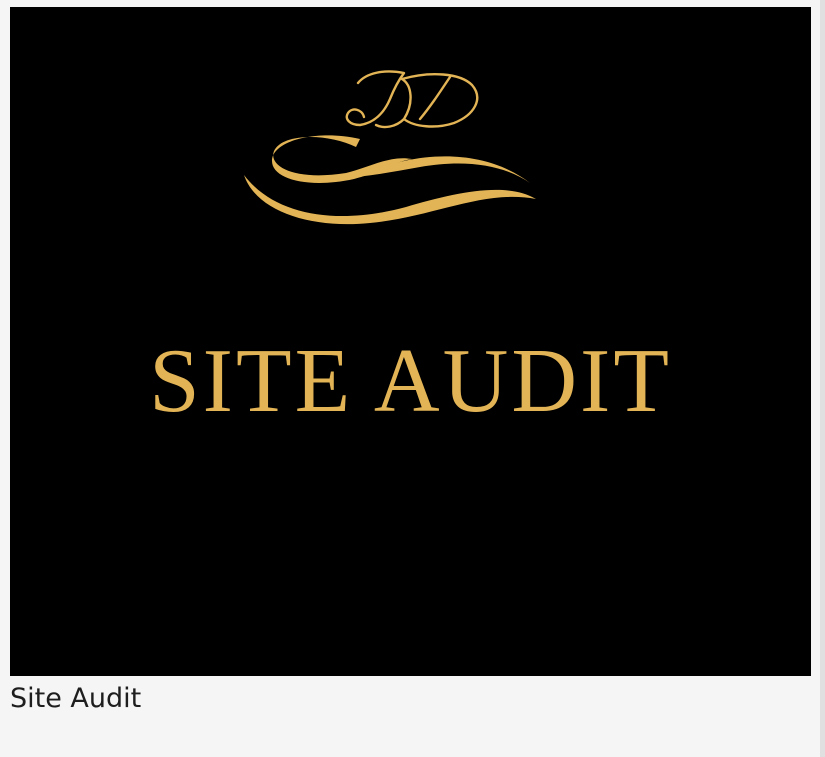 This screenshot has height=757, width=825. I want to click on site-audit-headline: SITE AUDIT, so click(410, 380).